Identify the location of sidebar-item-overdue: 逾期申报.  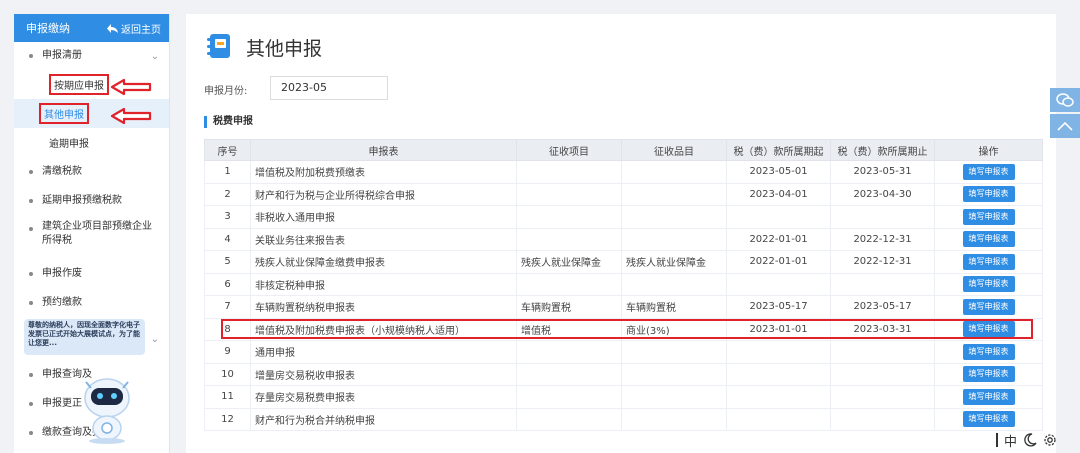
(91, 142).